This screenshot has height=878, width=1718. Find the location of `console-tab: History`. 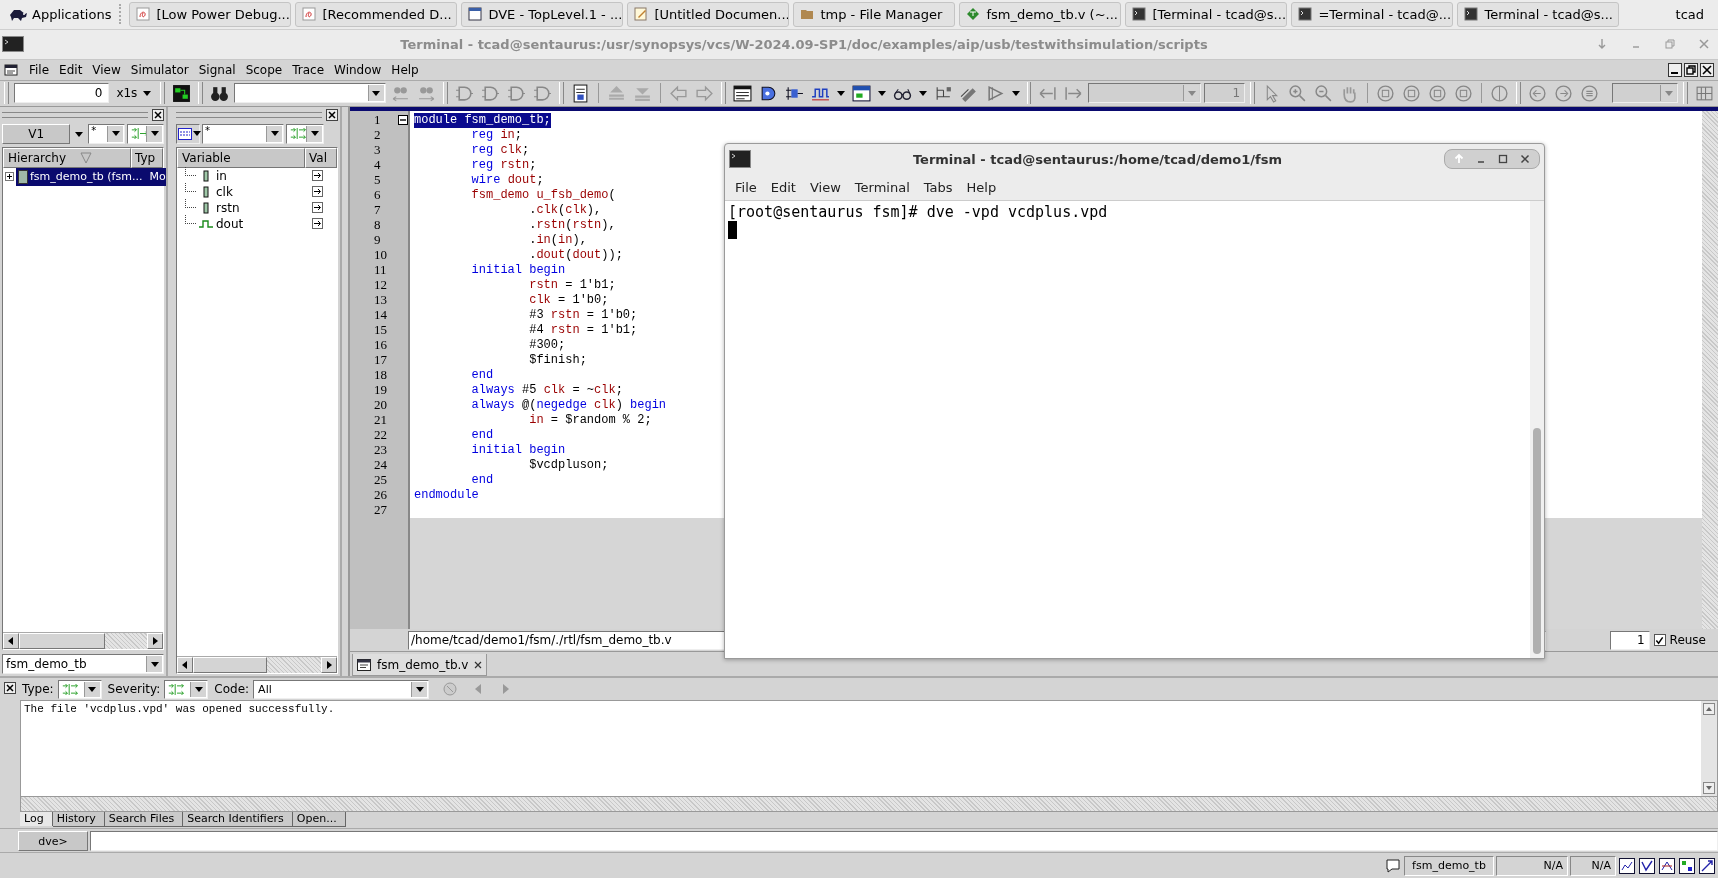

console-tab: History is located at coordinates (78, 820).